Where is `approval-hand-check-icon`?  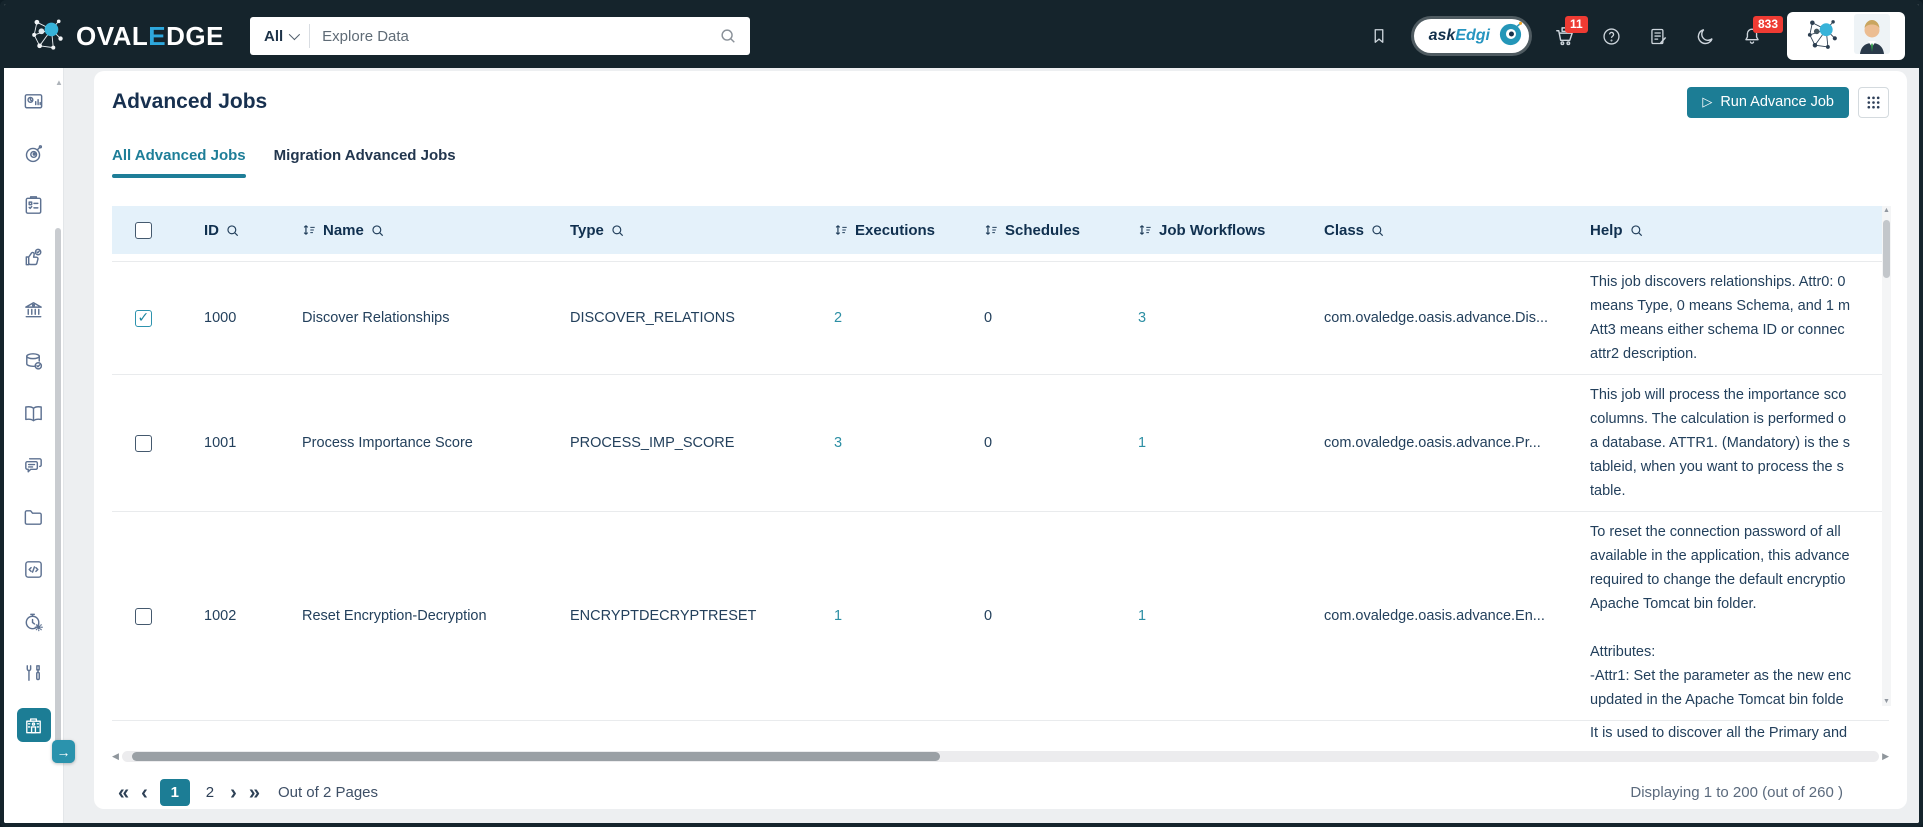 approval-hand-check-icon is located at coordinates (33, 256).